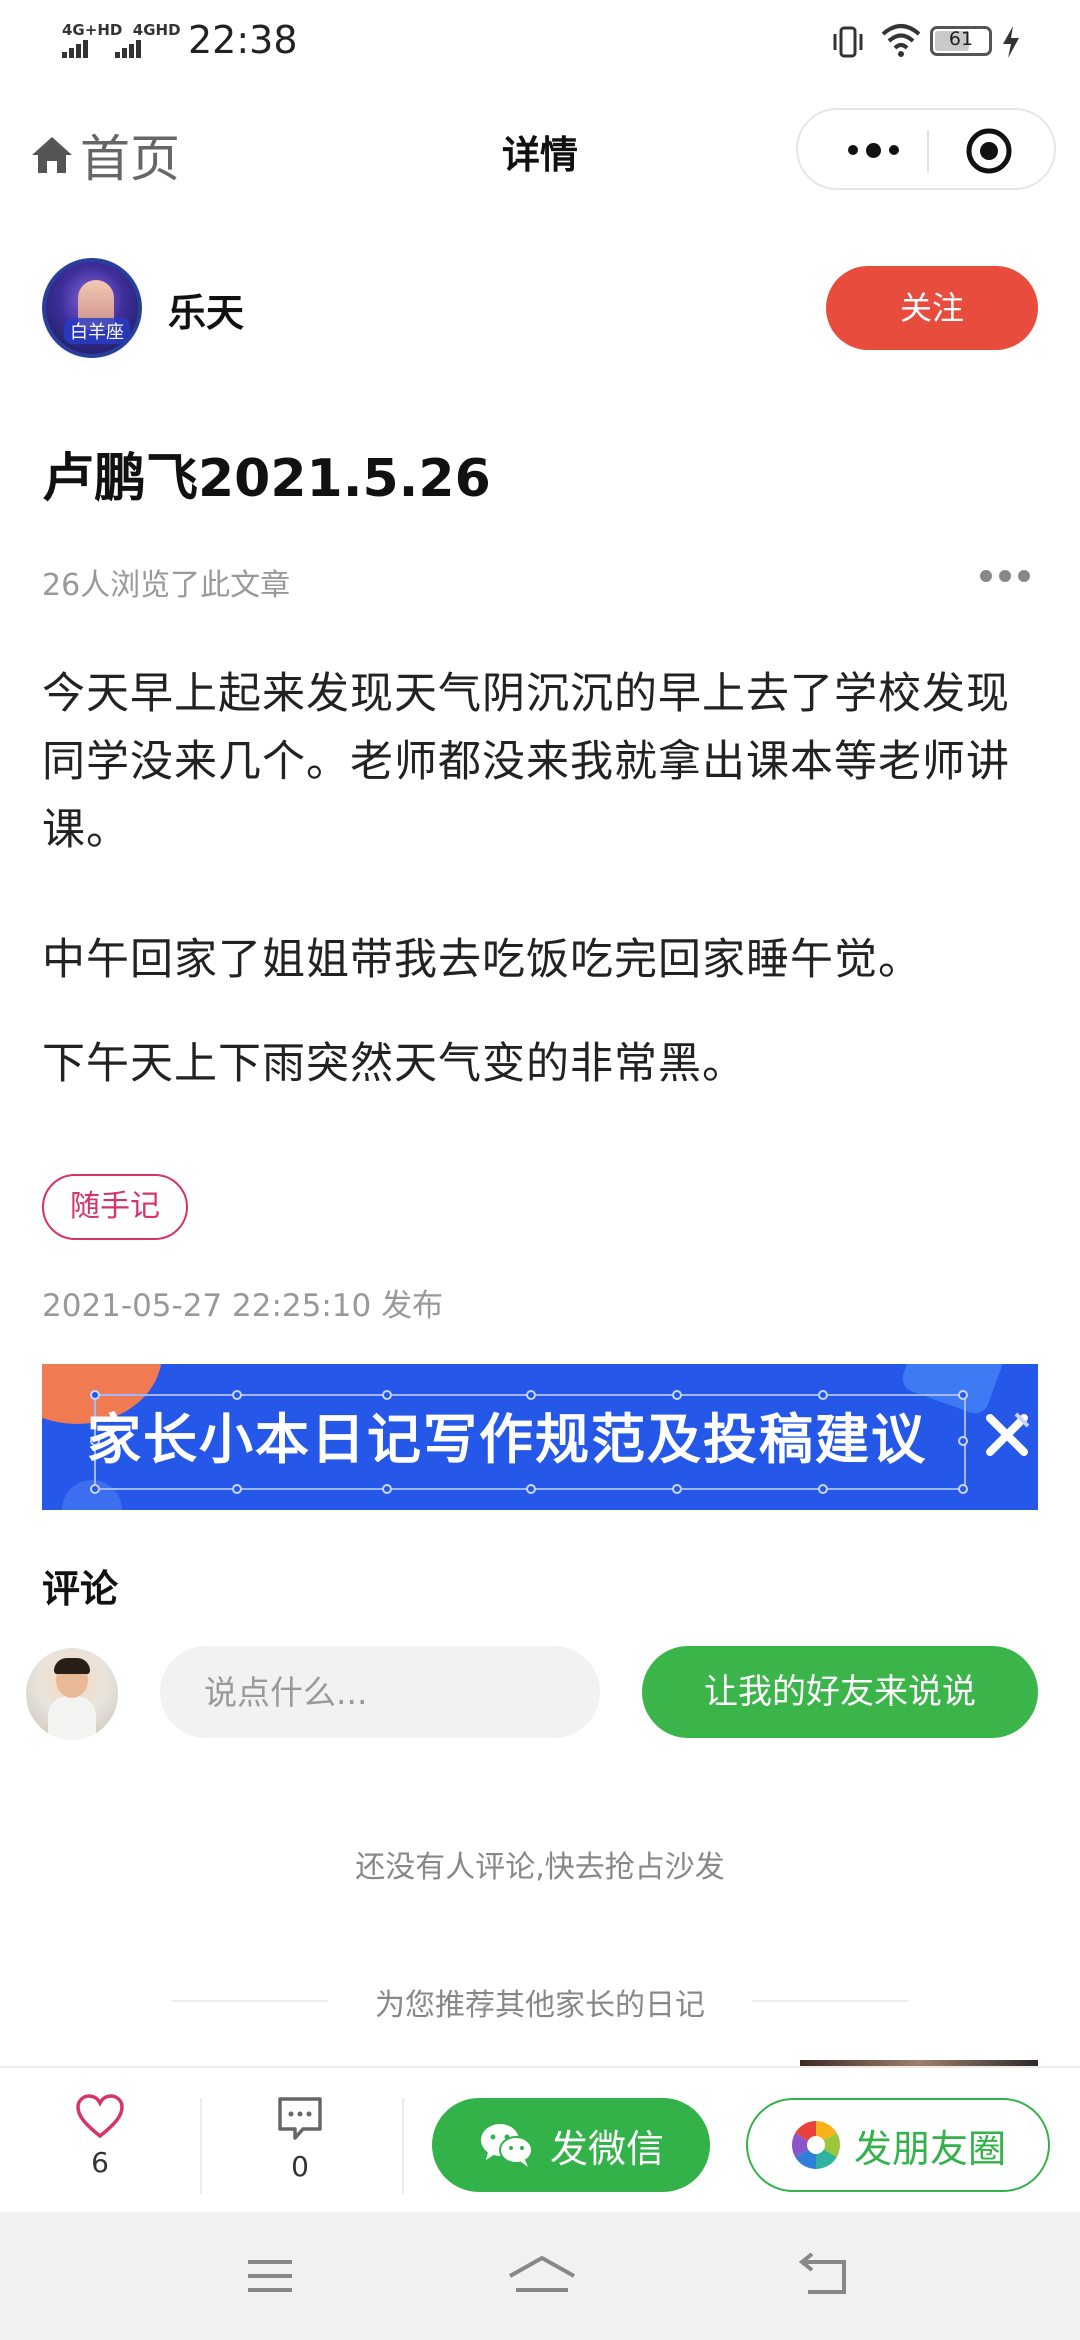  What do you see at coordinates (156, 30) in the screenshot?
I see `network-2-label: 4GHD` at bounding box center [156, 30].